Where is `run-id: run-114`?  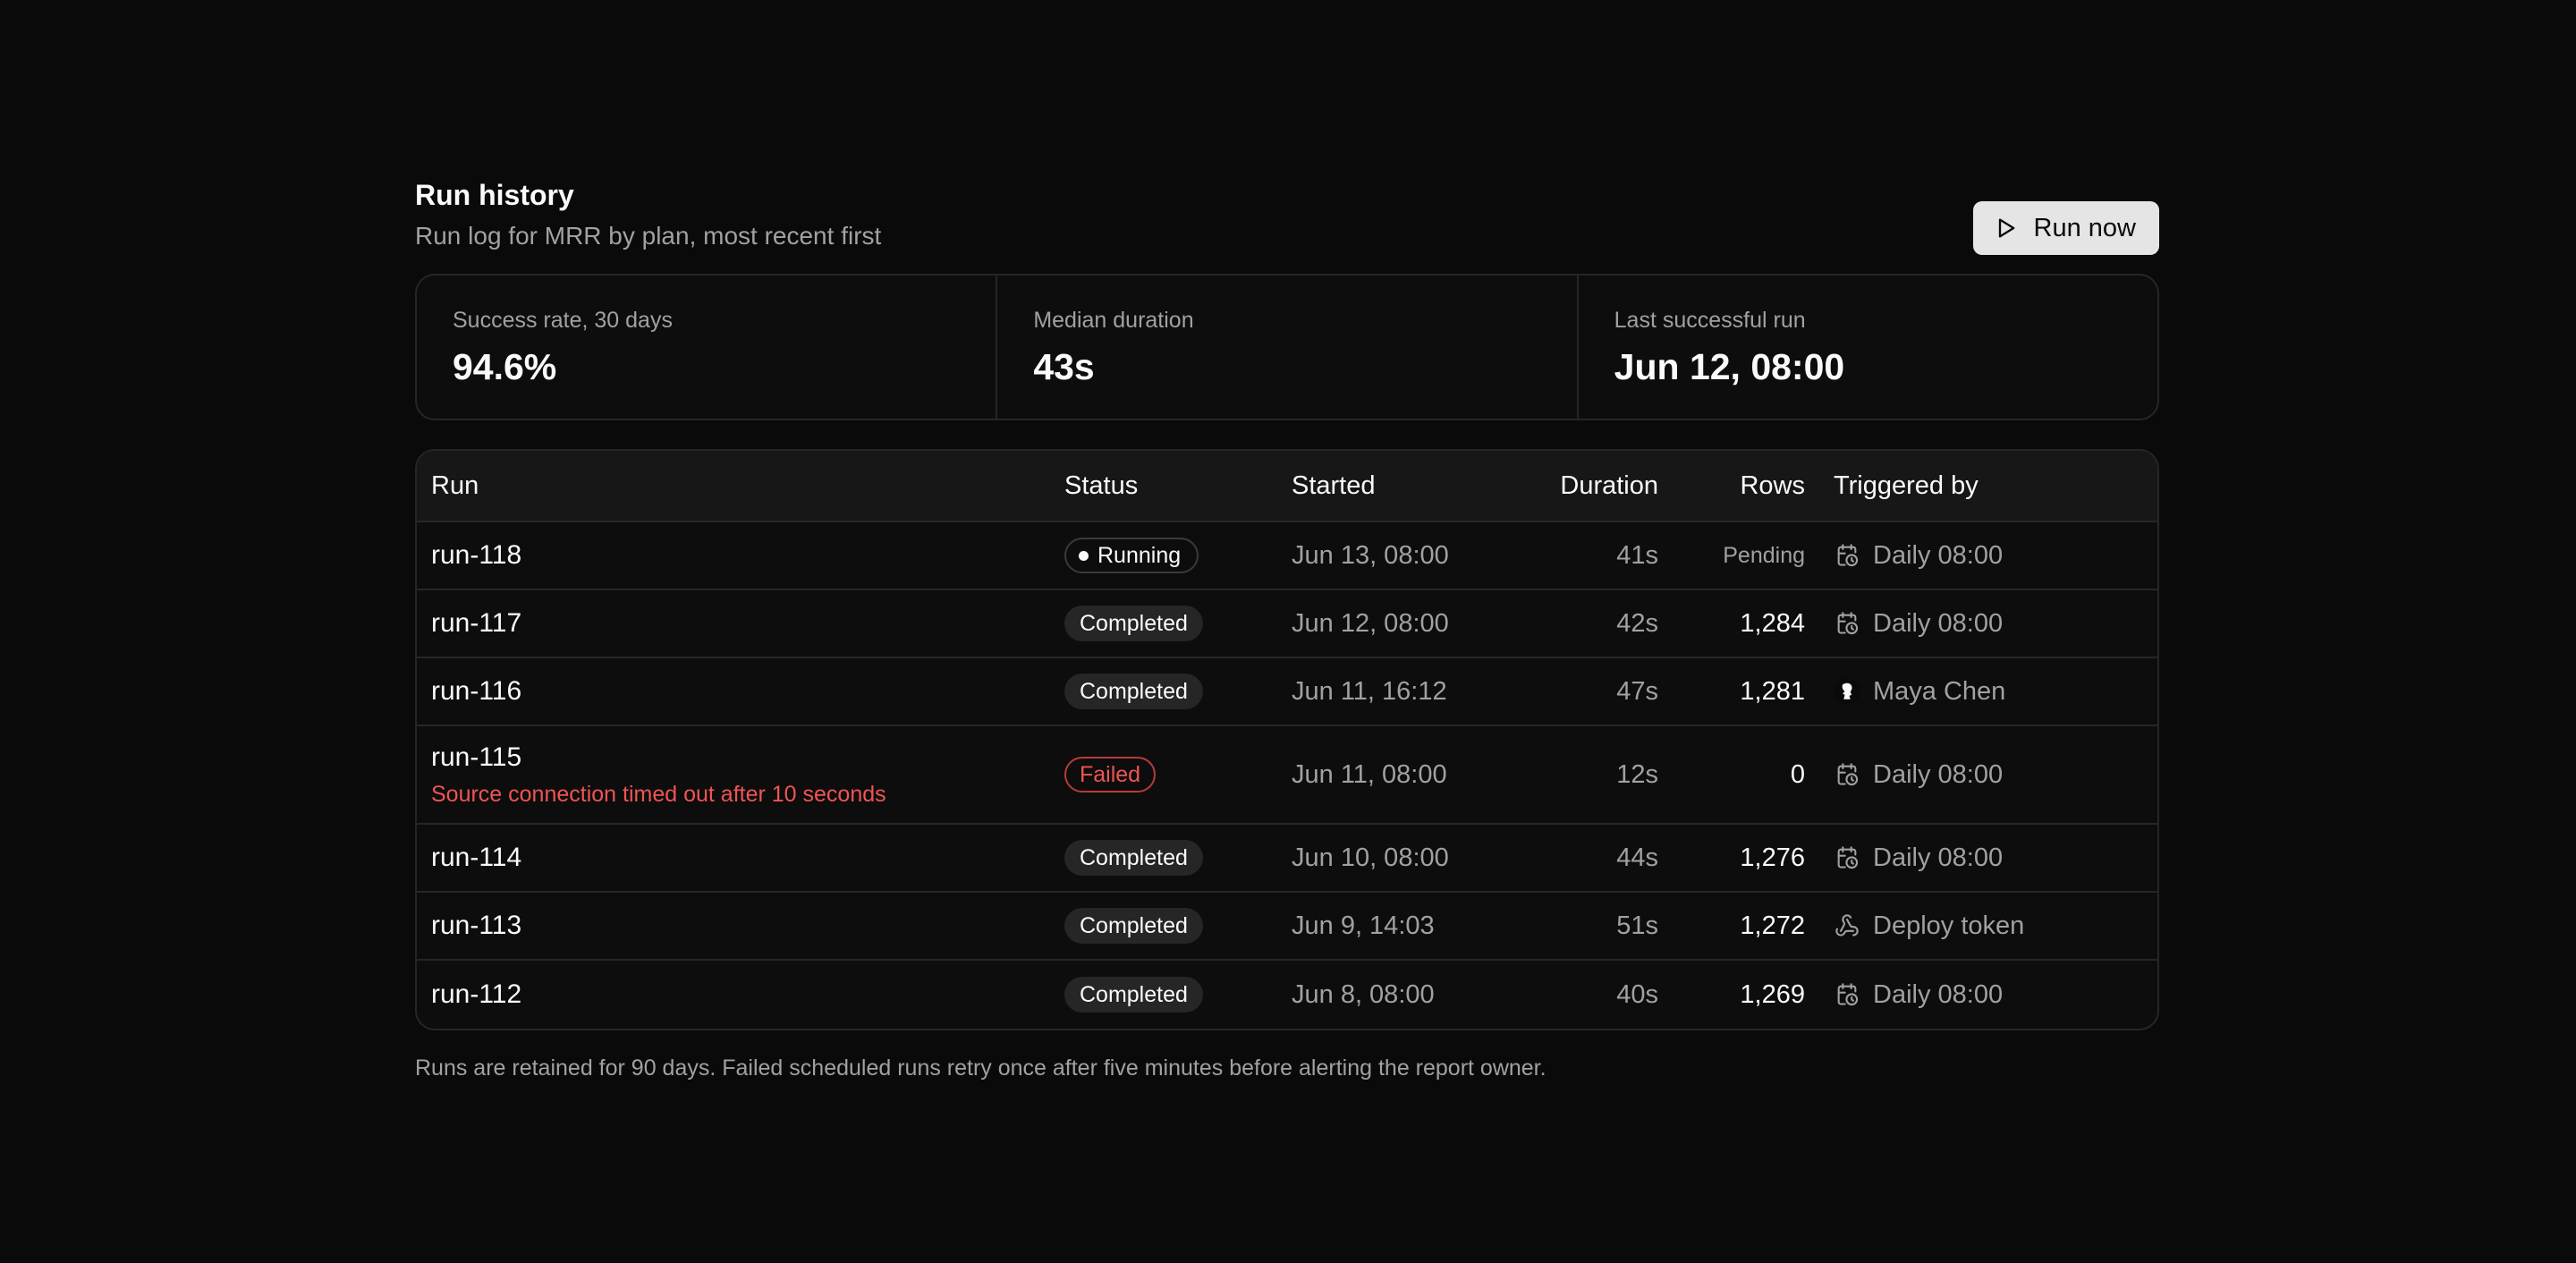
run-id: run-114 is located at coordinates (476, 857).